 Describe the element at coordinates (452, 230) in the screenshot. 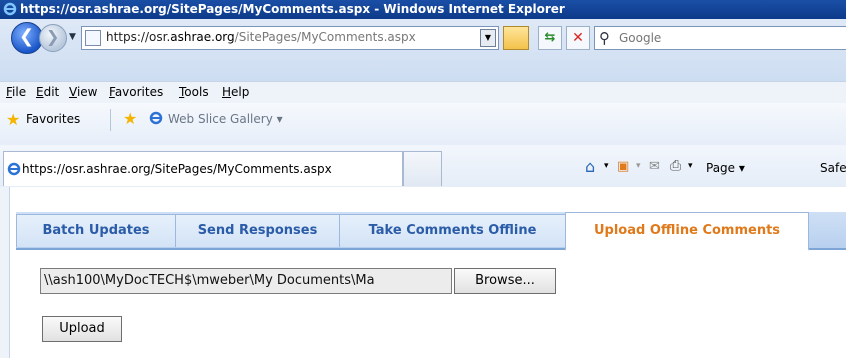

I see `tab-take-comments-offline: Take Comments Offline` at that location.